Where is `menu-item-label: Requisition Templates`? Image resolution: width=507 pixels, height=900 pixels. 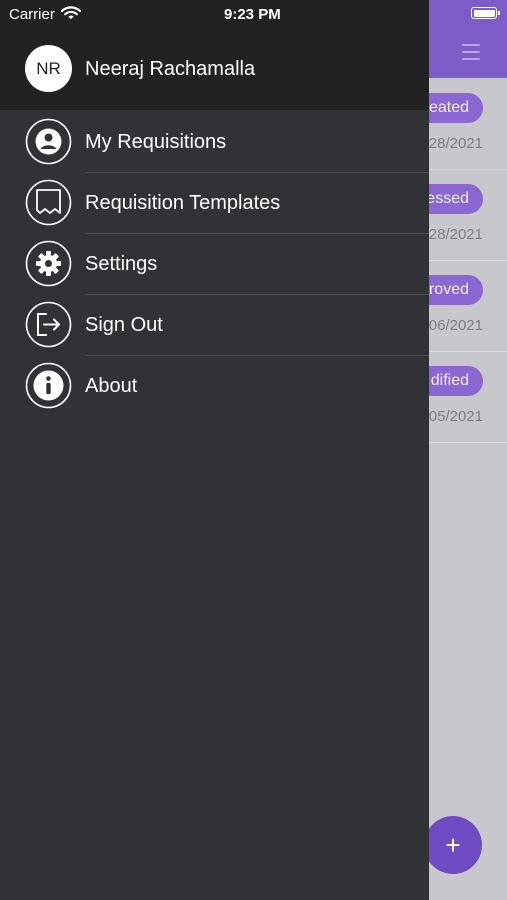 menu-item-label: Requisition Templates is located at coordinates (183, 203).